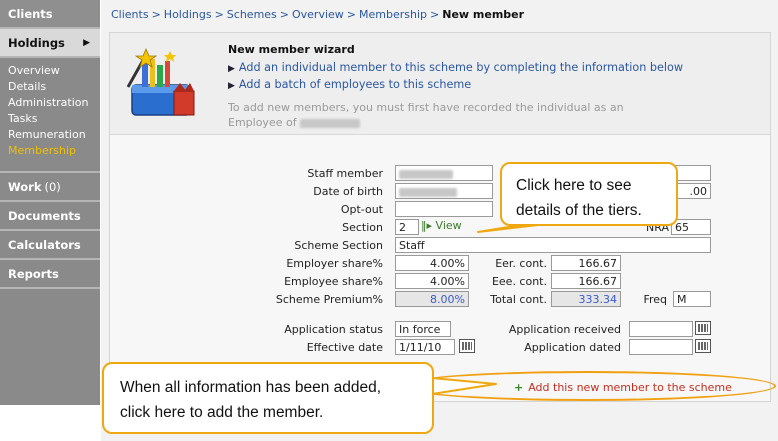 This screenshot has width=778, height=441. What do you see at coordinates (423, 329) in the screenshot?
I see `application-status-field: In force` at bounding box center [423, 329].